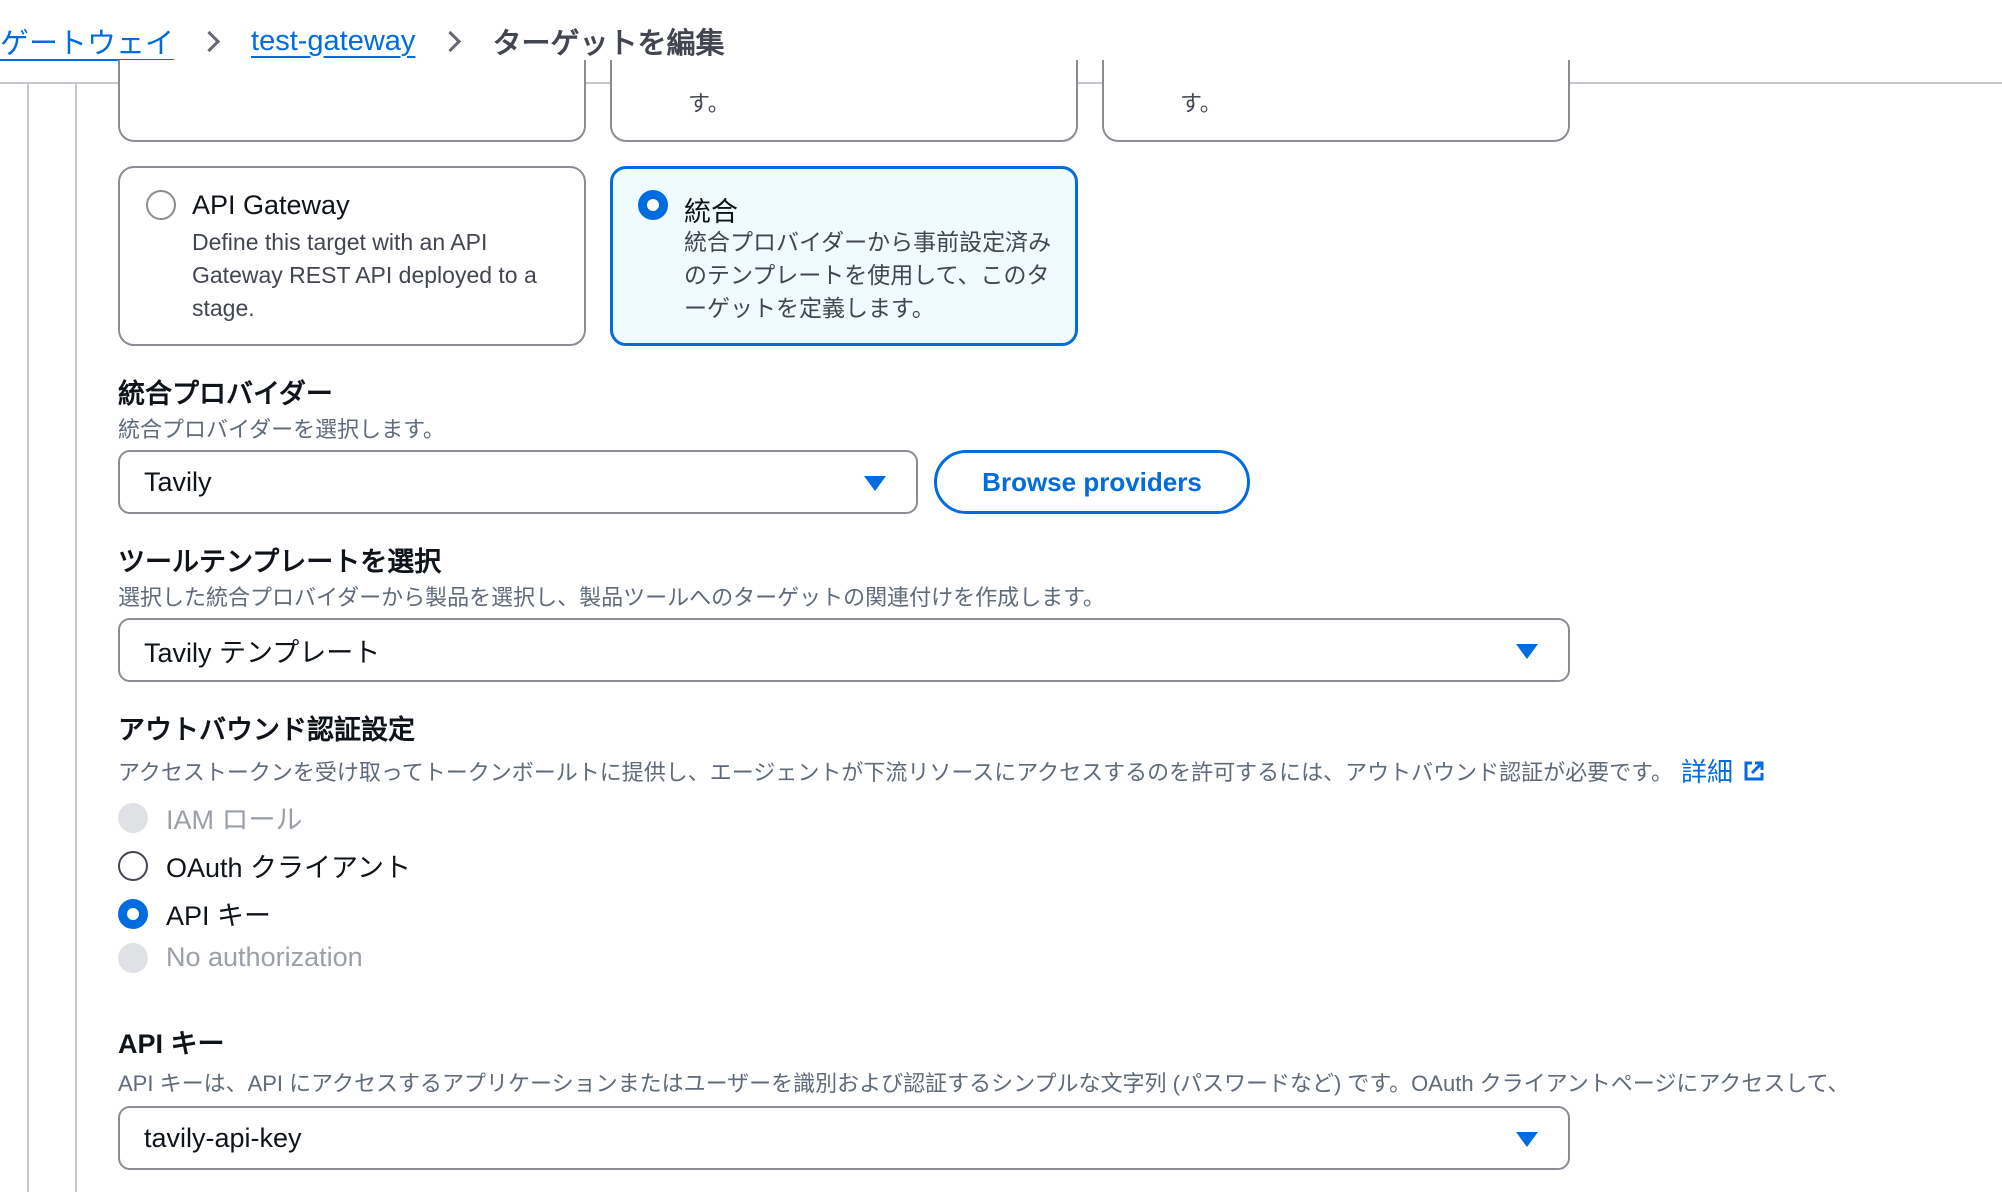 This screenshot has height=1192, width=2002. Describe the element at coordinates (87, 41) in the screenshot. I see `breadcrumb-gateways-link: ゲートウェイ` at that location.